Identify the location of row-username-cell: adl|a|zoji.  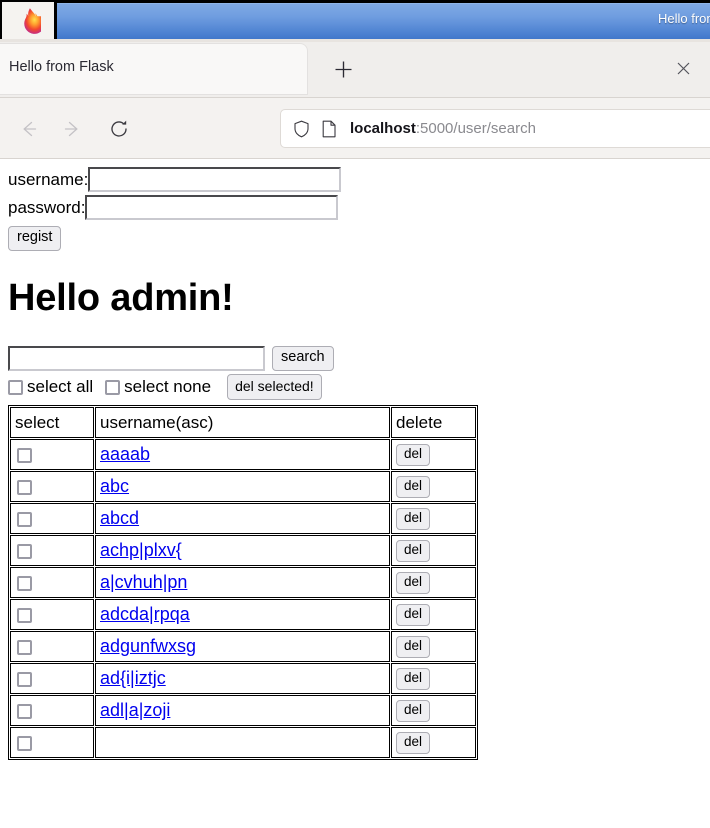
(242, 711).